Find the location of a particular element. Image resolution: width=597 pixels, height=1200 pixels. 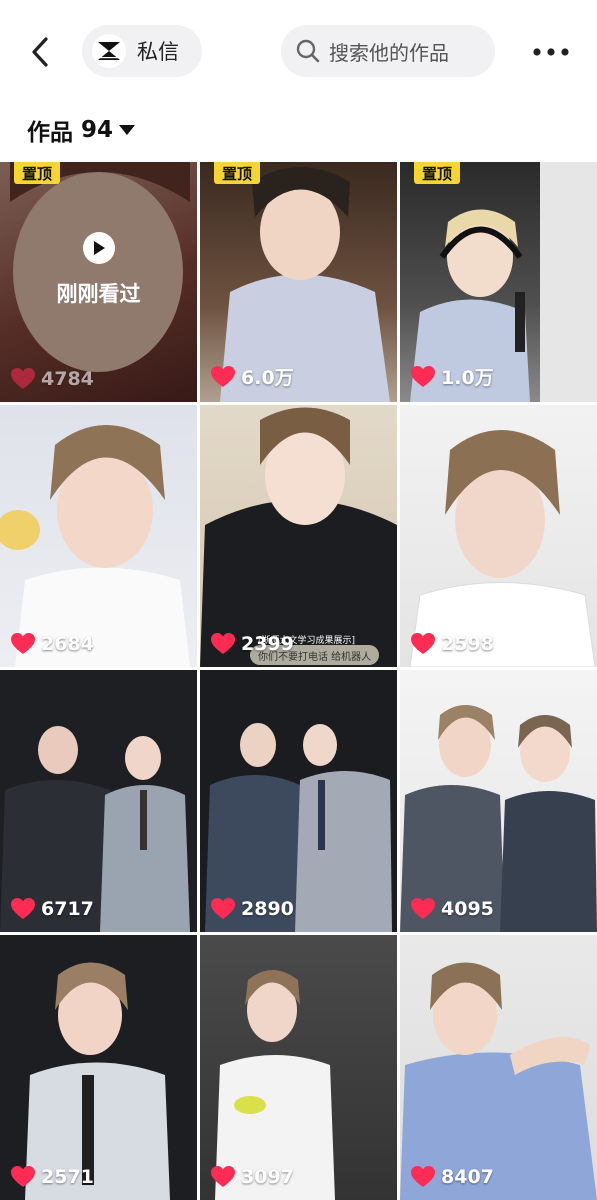

search-placeholder: 搜索他的作品 is located at coordinates (389, 52).